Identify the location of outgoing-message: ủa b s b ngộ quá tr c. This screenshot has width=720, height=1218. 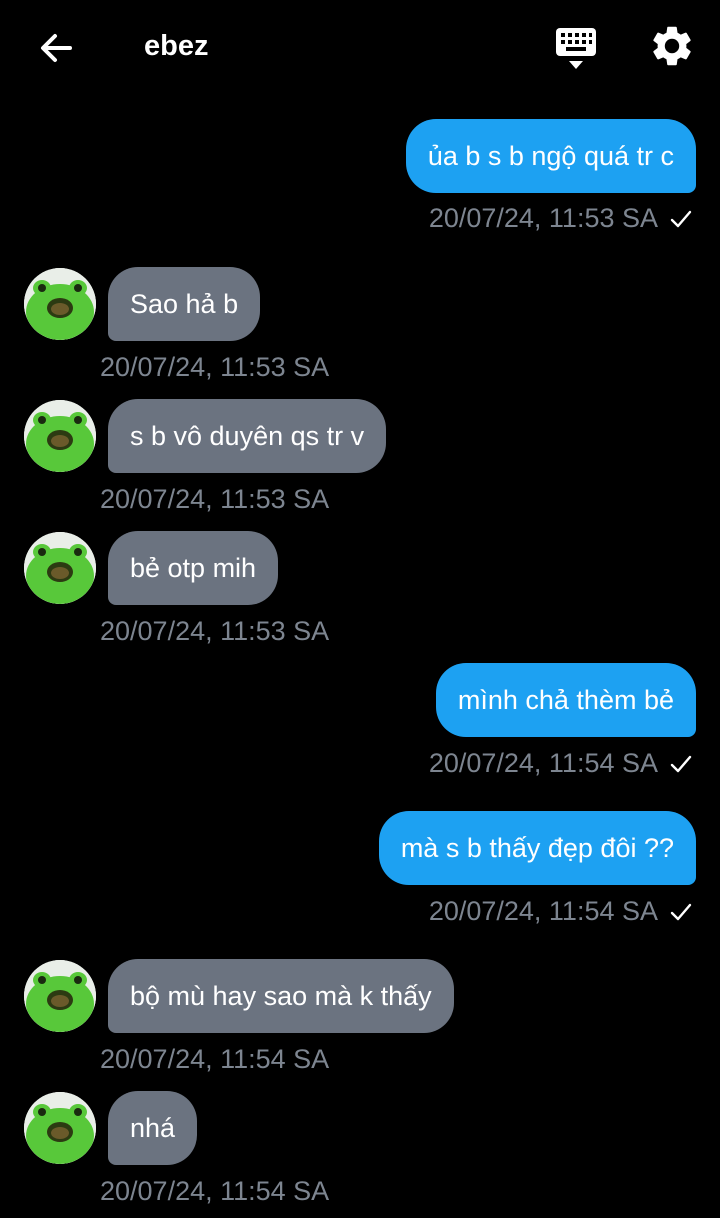
(550, 156).